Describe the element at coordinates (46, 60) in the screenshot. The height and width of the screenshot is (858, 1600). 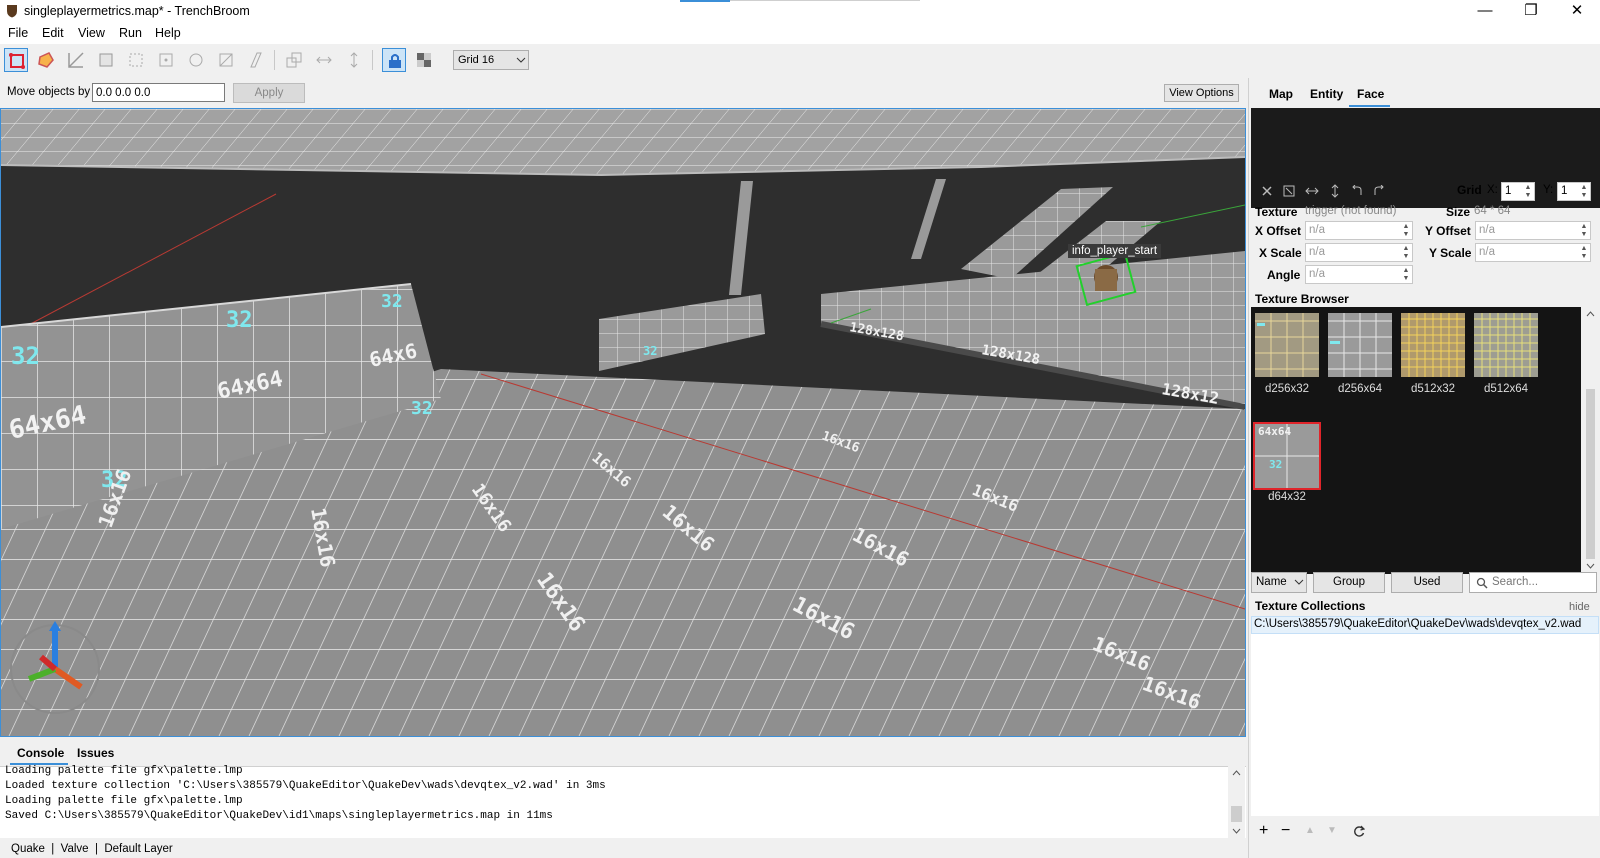
I see `vertex-tool-button` at that location.